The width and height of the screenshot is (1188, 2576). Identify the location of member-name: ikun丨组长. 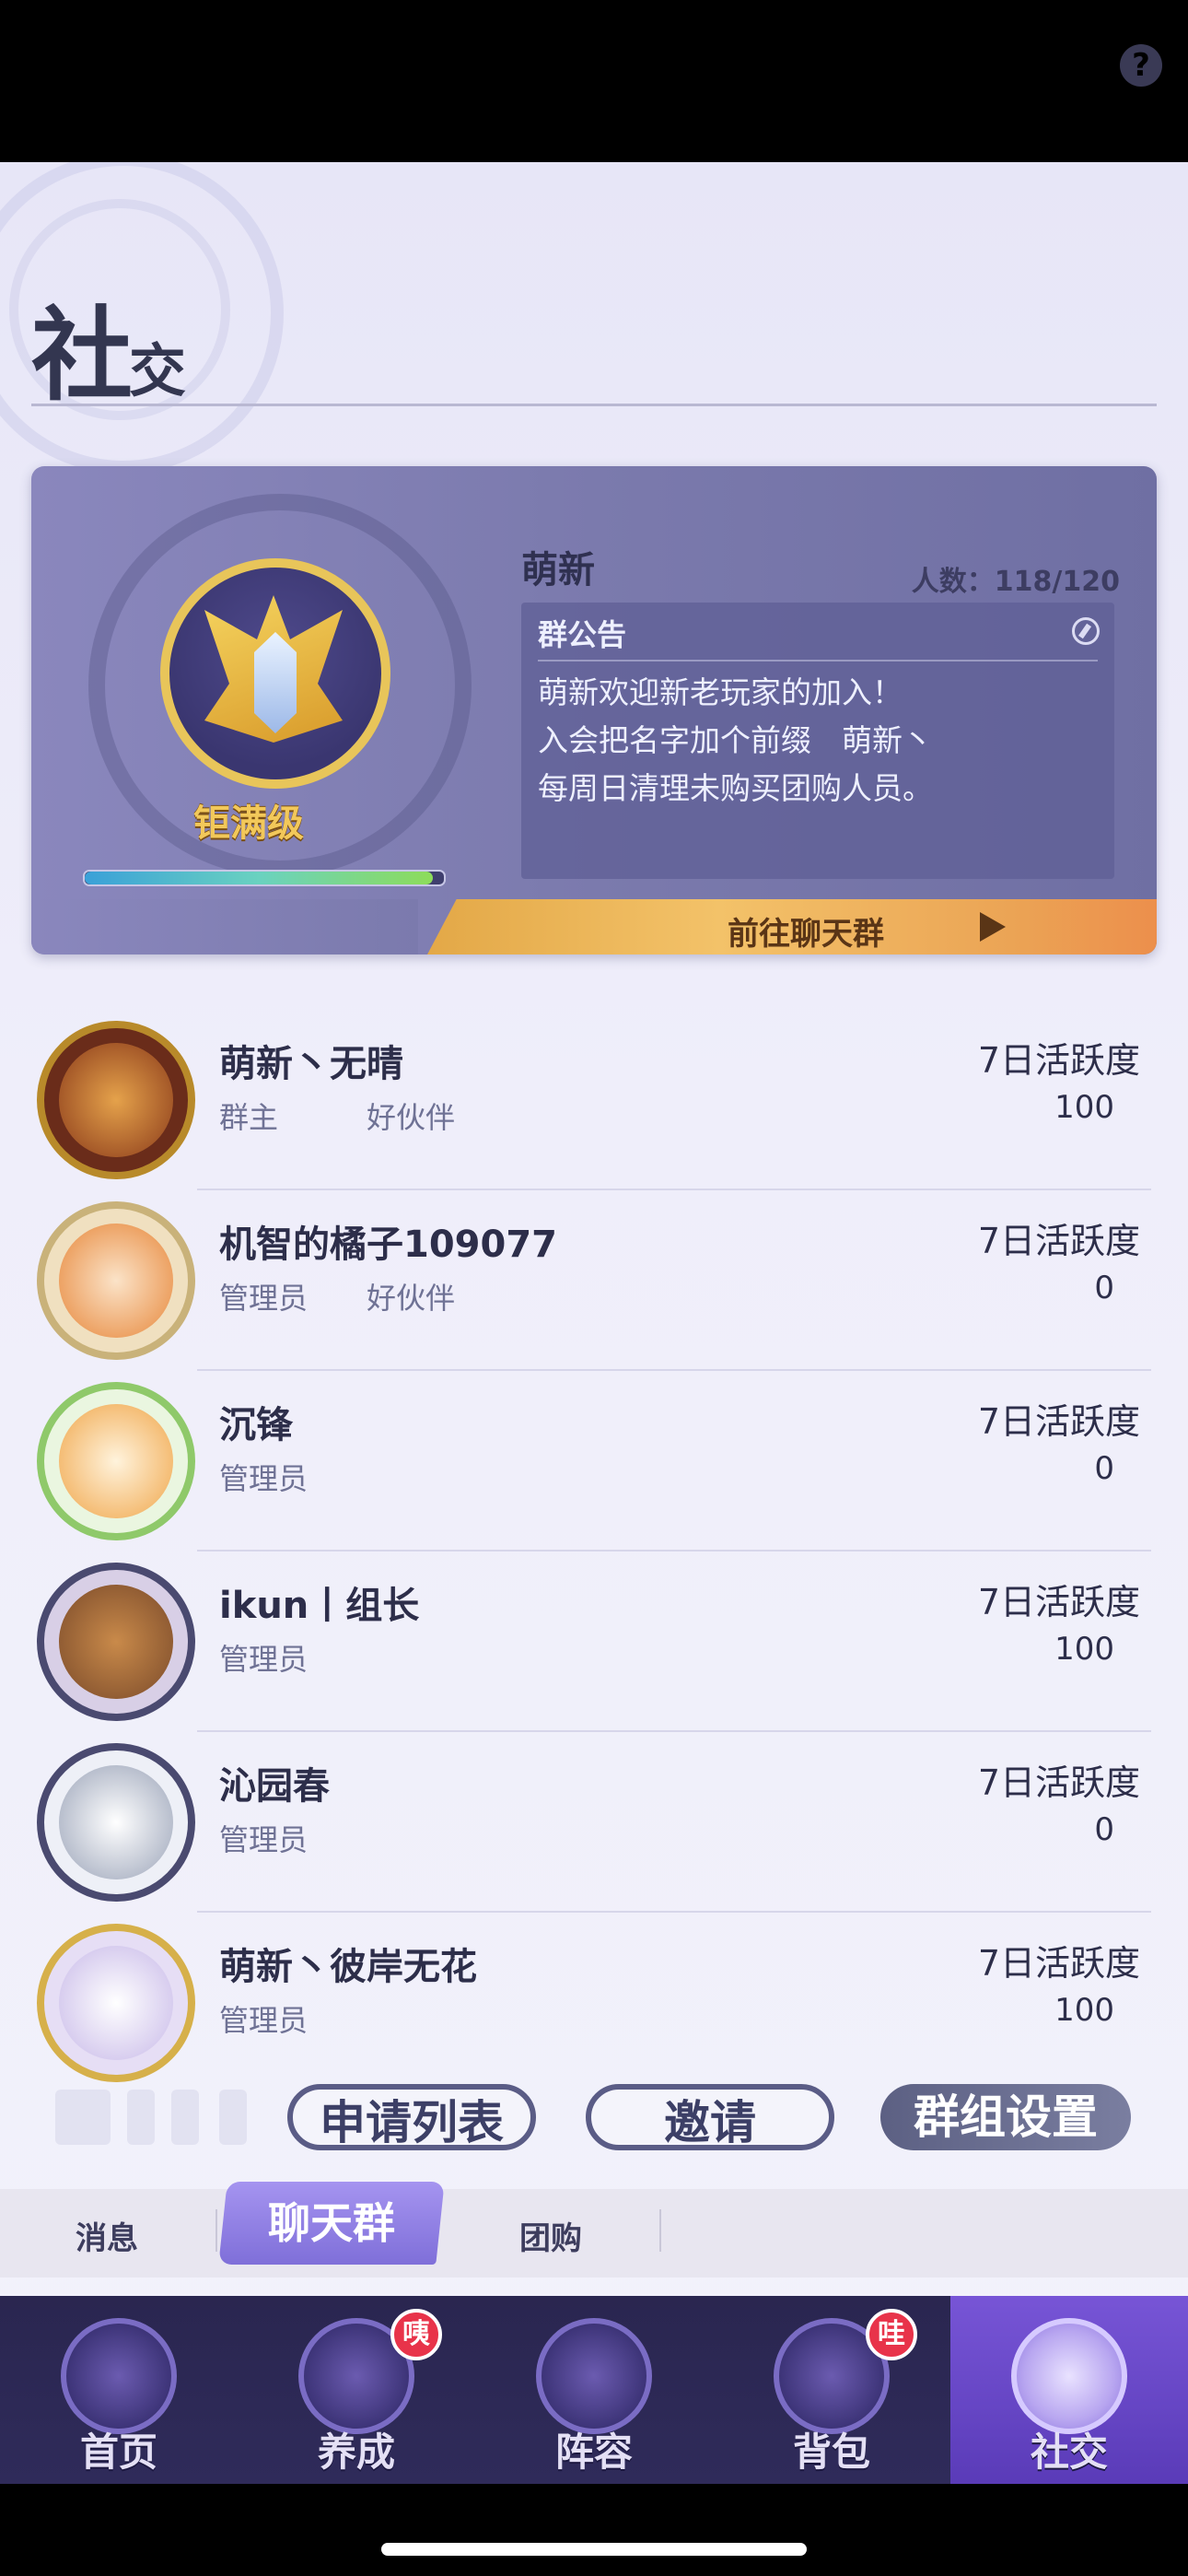
(319, 1606).